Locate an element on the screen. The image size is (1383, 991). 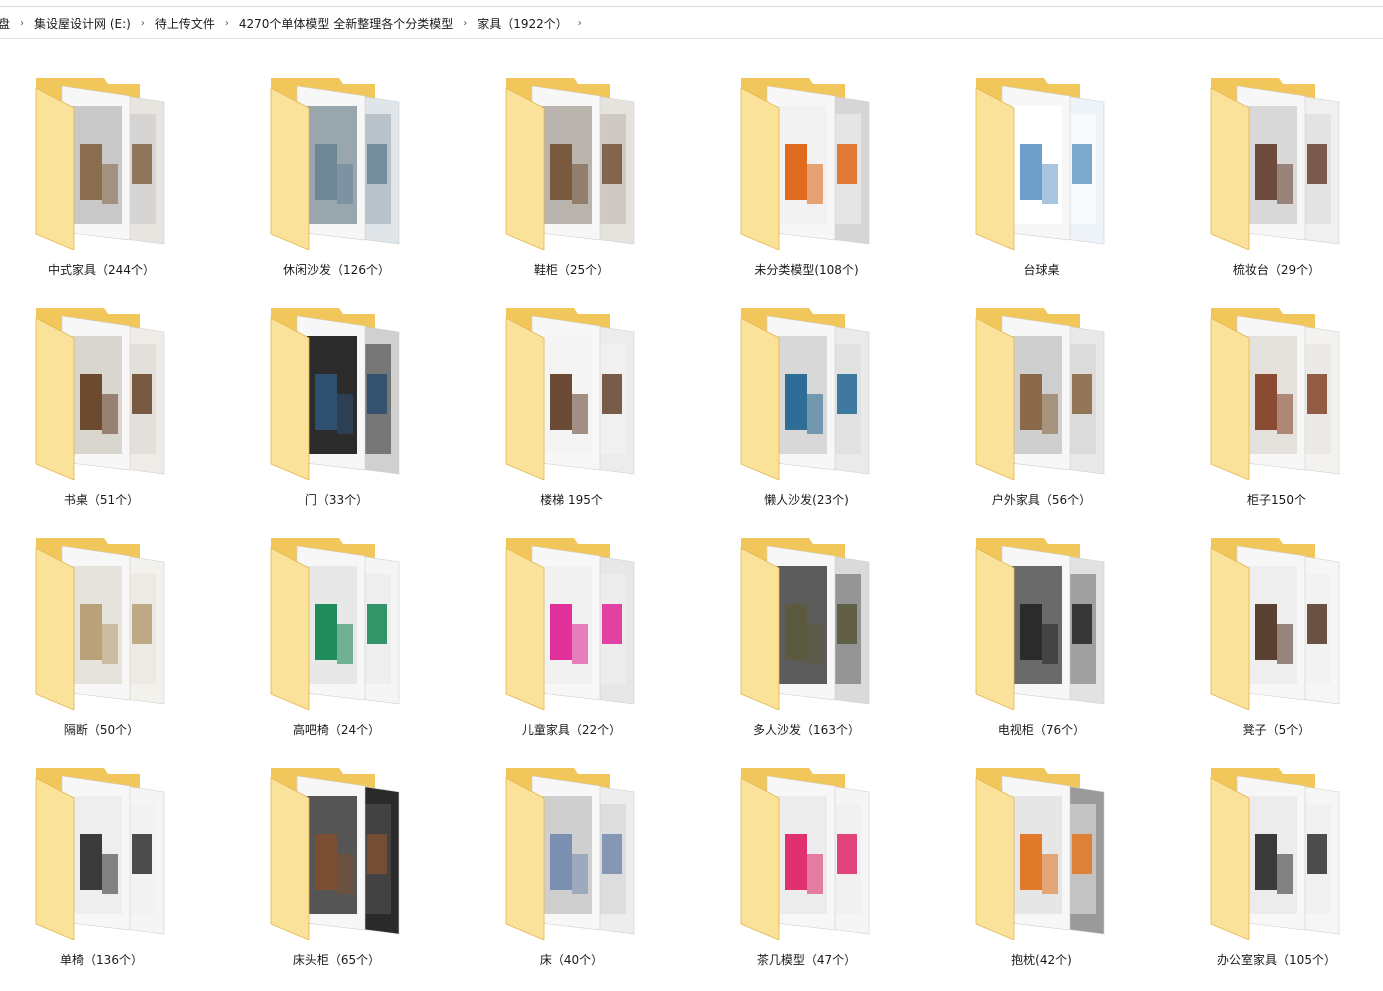
folder-item: 中式家具（244个） is located at coordinates (117, 183).